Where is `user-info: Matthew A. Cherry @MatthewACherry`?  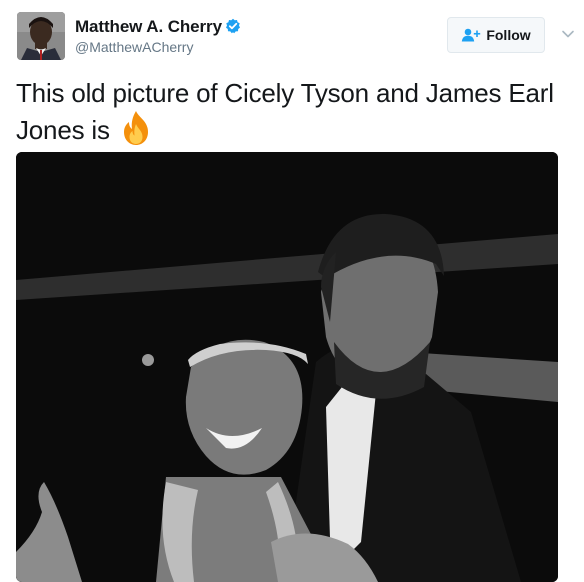 user-info: Matthew A. Cherry @MatthewACherry is located at coordinates (158, 36).